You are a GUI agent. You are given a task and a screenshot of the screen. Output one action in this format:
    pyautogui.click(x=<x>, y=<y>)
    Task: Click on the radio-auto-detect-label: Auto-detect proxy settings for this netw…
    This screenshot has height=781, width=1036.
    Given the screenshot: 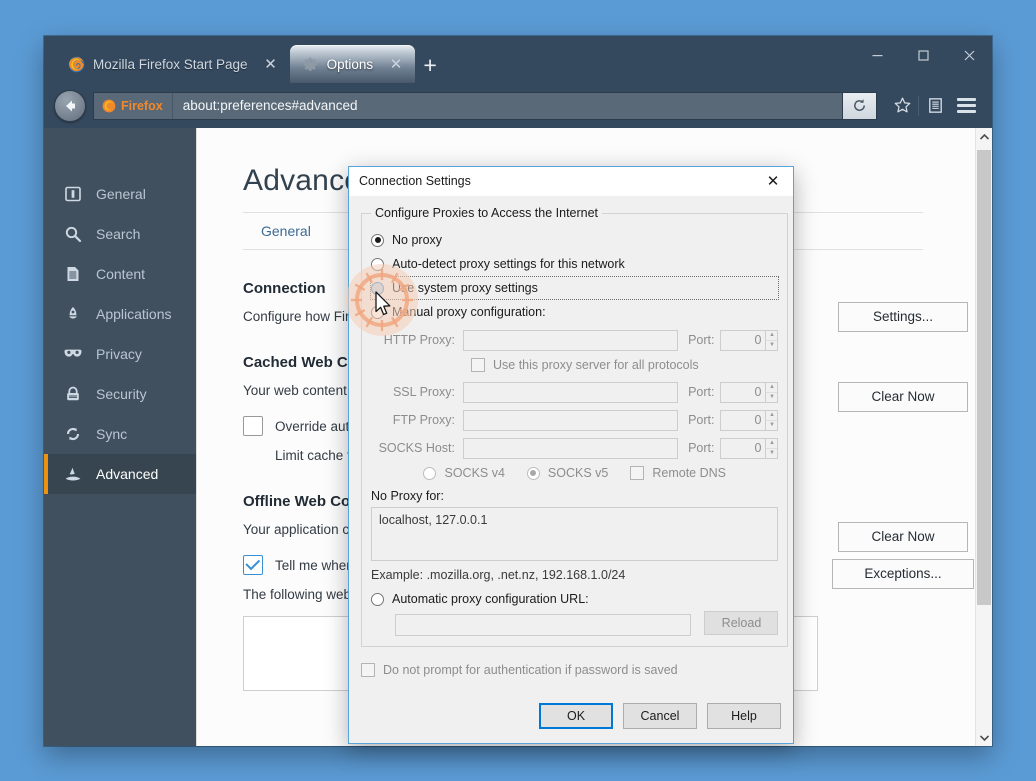 What is the action you would take?
    pyautogui.click(x=508, y=264)
    